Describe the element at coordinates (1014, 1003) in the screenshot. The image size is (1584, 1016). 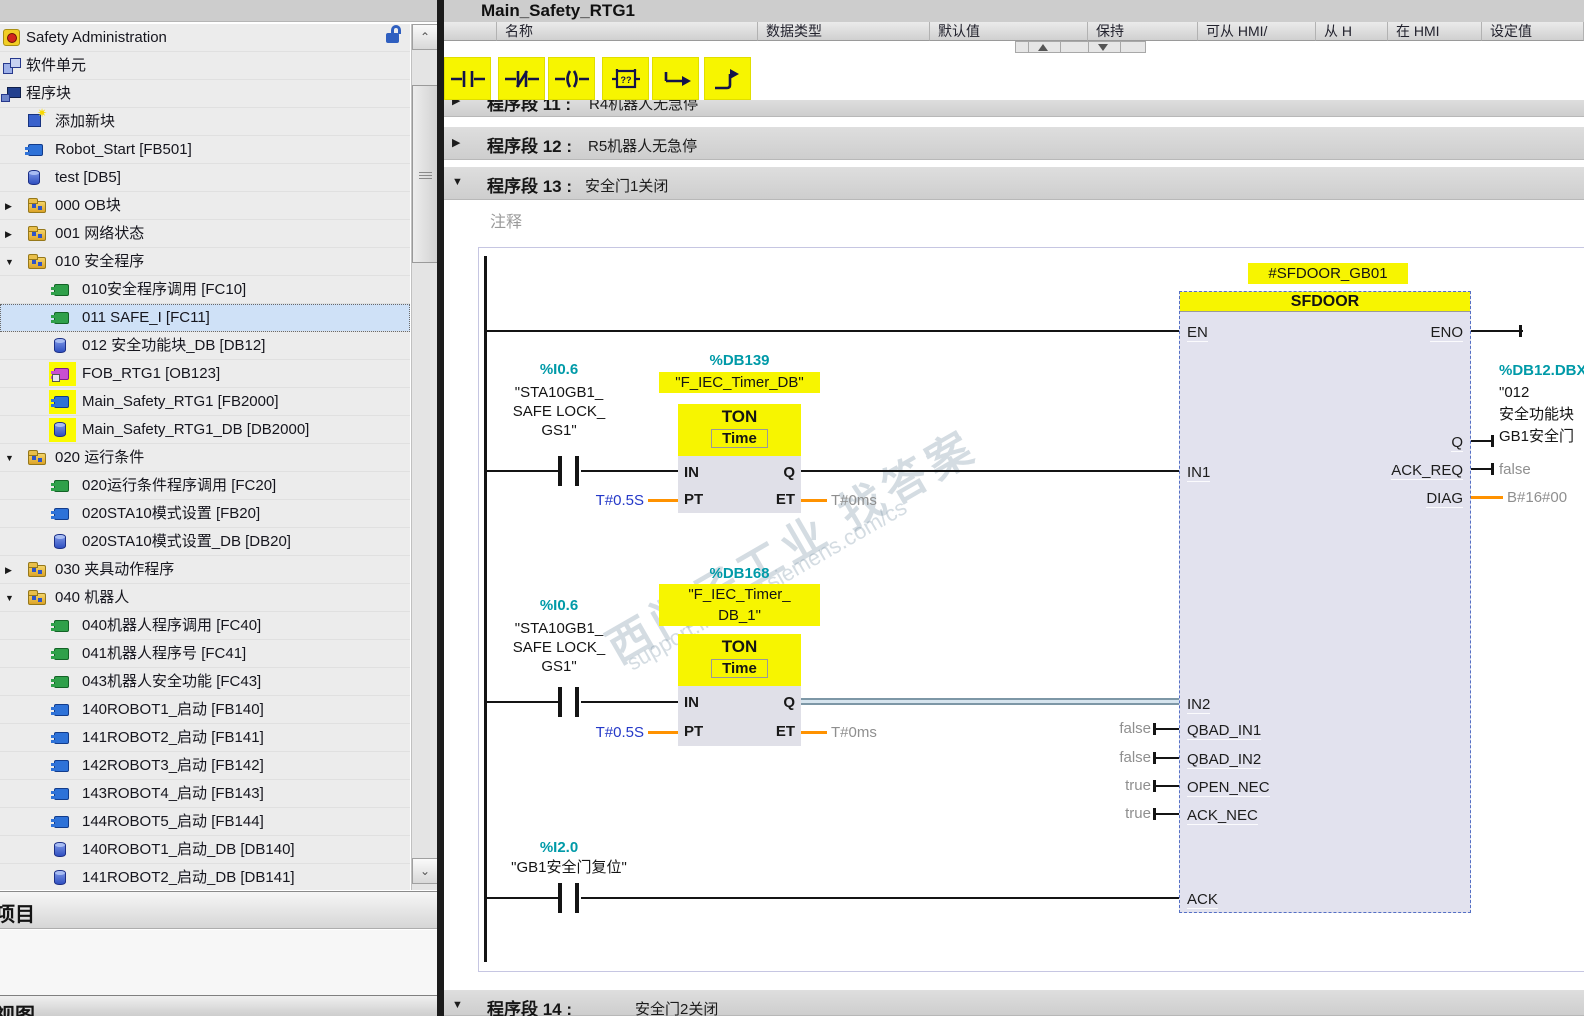
I see `network-14-header: ▼ 程序段 14 : 安全门2关闭` at that location.